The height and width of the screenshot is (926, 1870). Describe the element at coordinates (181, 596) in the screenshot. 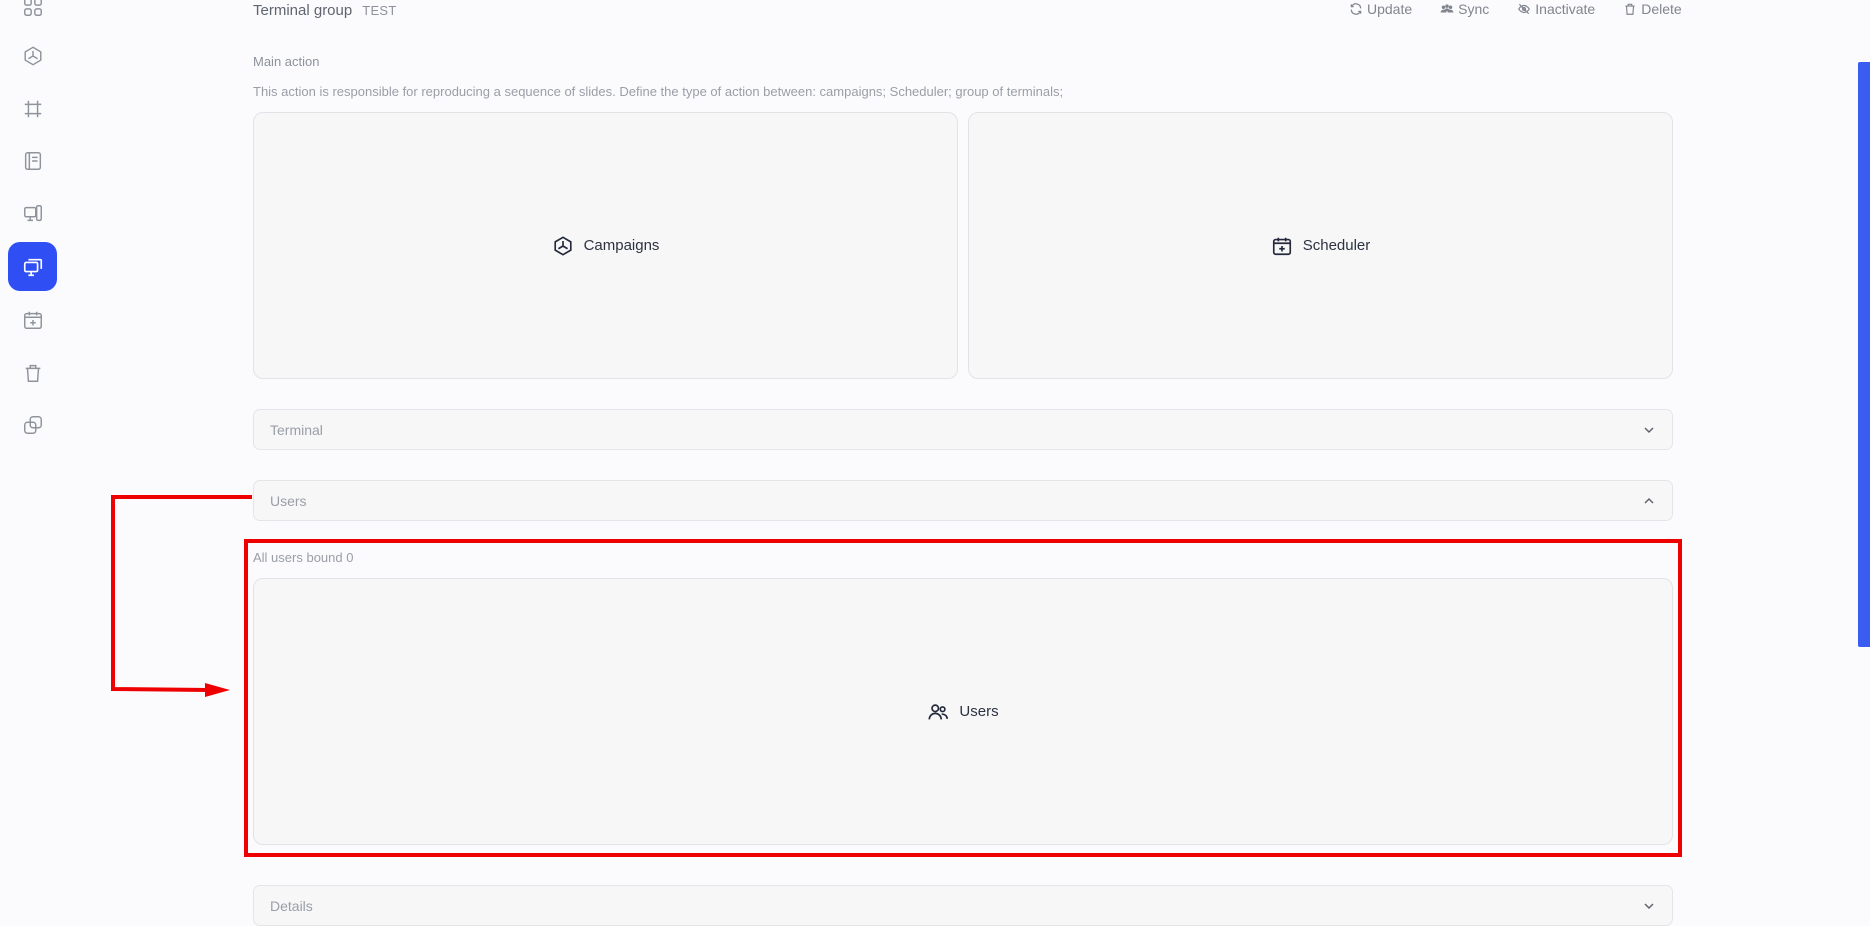

I see `annotation-arrow` at that location.